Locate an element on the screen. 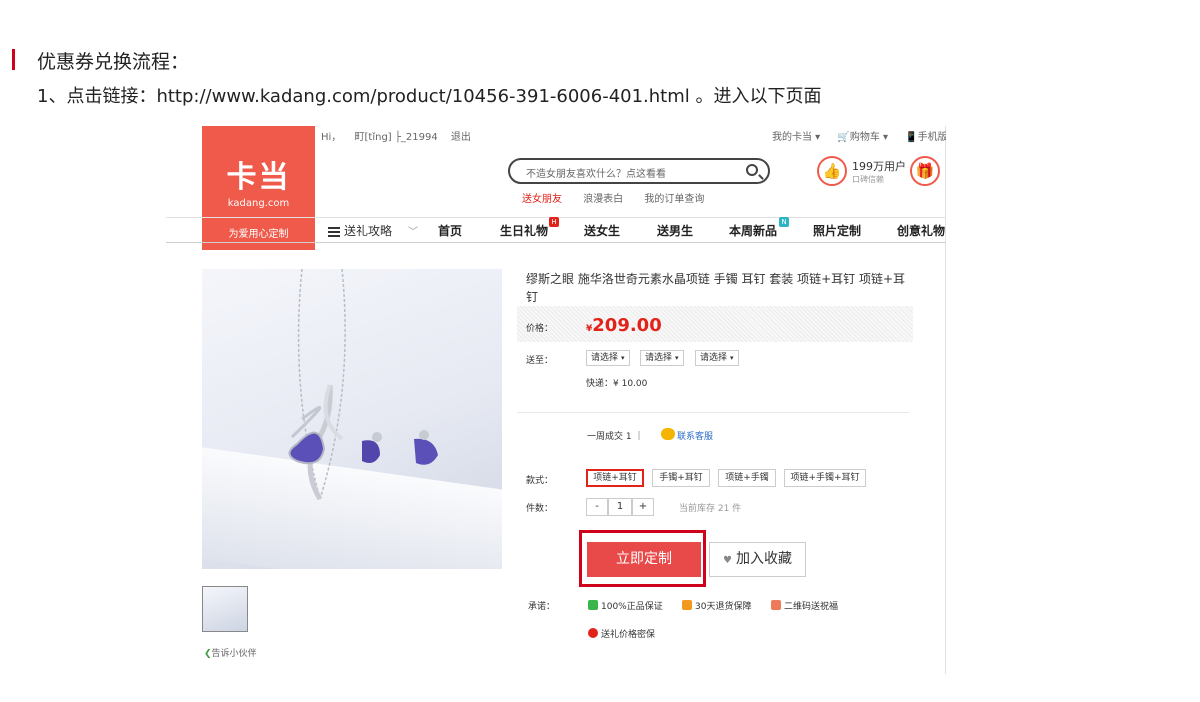 This screenshot has width=1200, height=702. kadang-logo: 卡当 kadang.com 为爱用心定制 is located at coordinates (258, 188).